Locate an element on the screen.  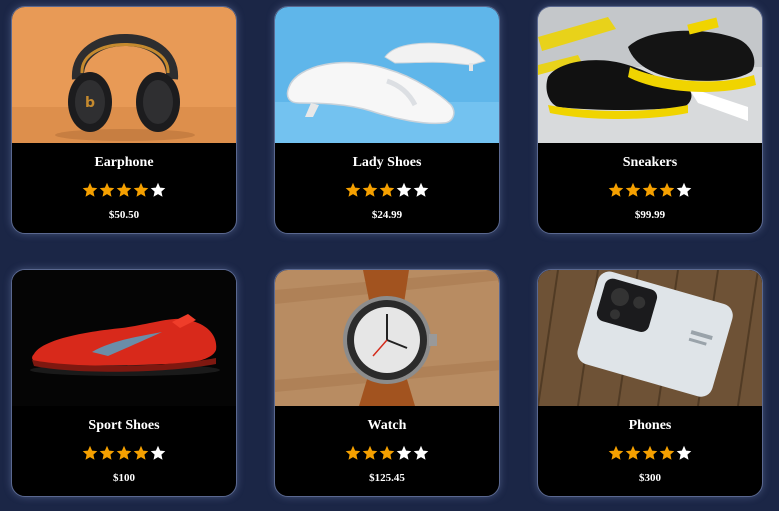
product-card: b Earphone $50.50 is located at coordinates (124, 120).